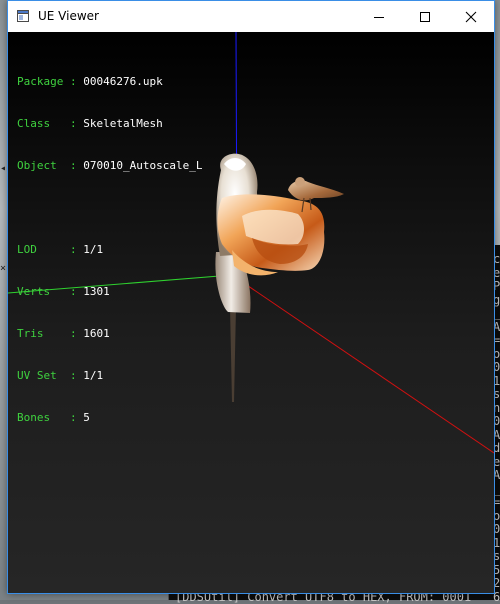 Image resolution: width=500 pixels, height=604 pixels. What do you see at coordinates (279, 278) in the screenshot?
I see `skeletal-mesh-model` at bounding box center [279, 278].